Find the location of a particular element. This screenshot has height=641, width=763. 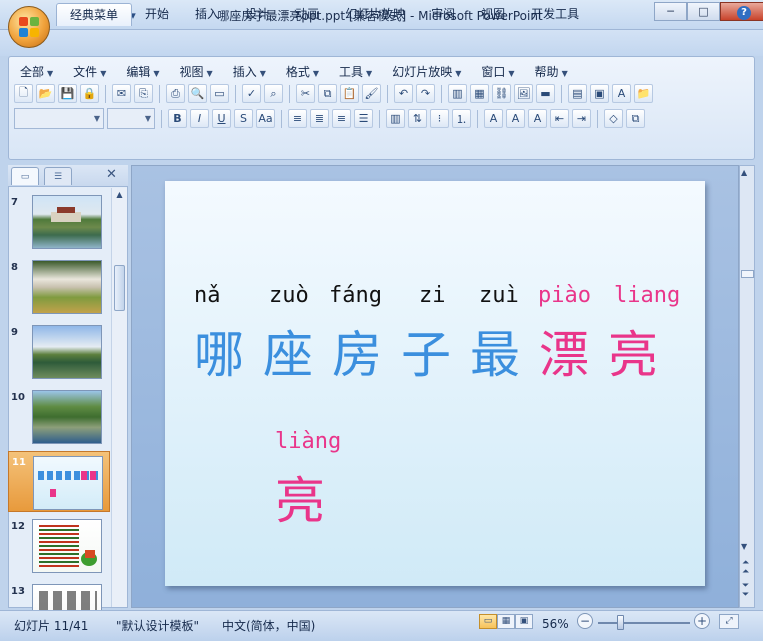

print-icon: ⎙ is located at coordinates (175, 93).